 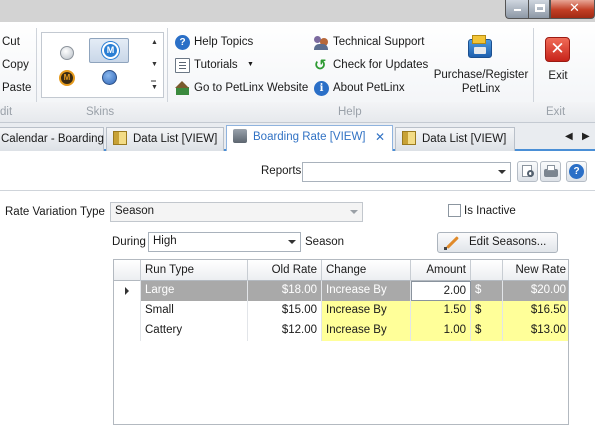 What do you see at coordinates (535, 291) in the screenshot?
I see `cell-new-rate: $20.00` at bounding box center [535, 291].